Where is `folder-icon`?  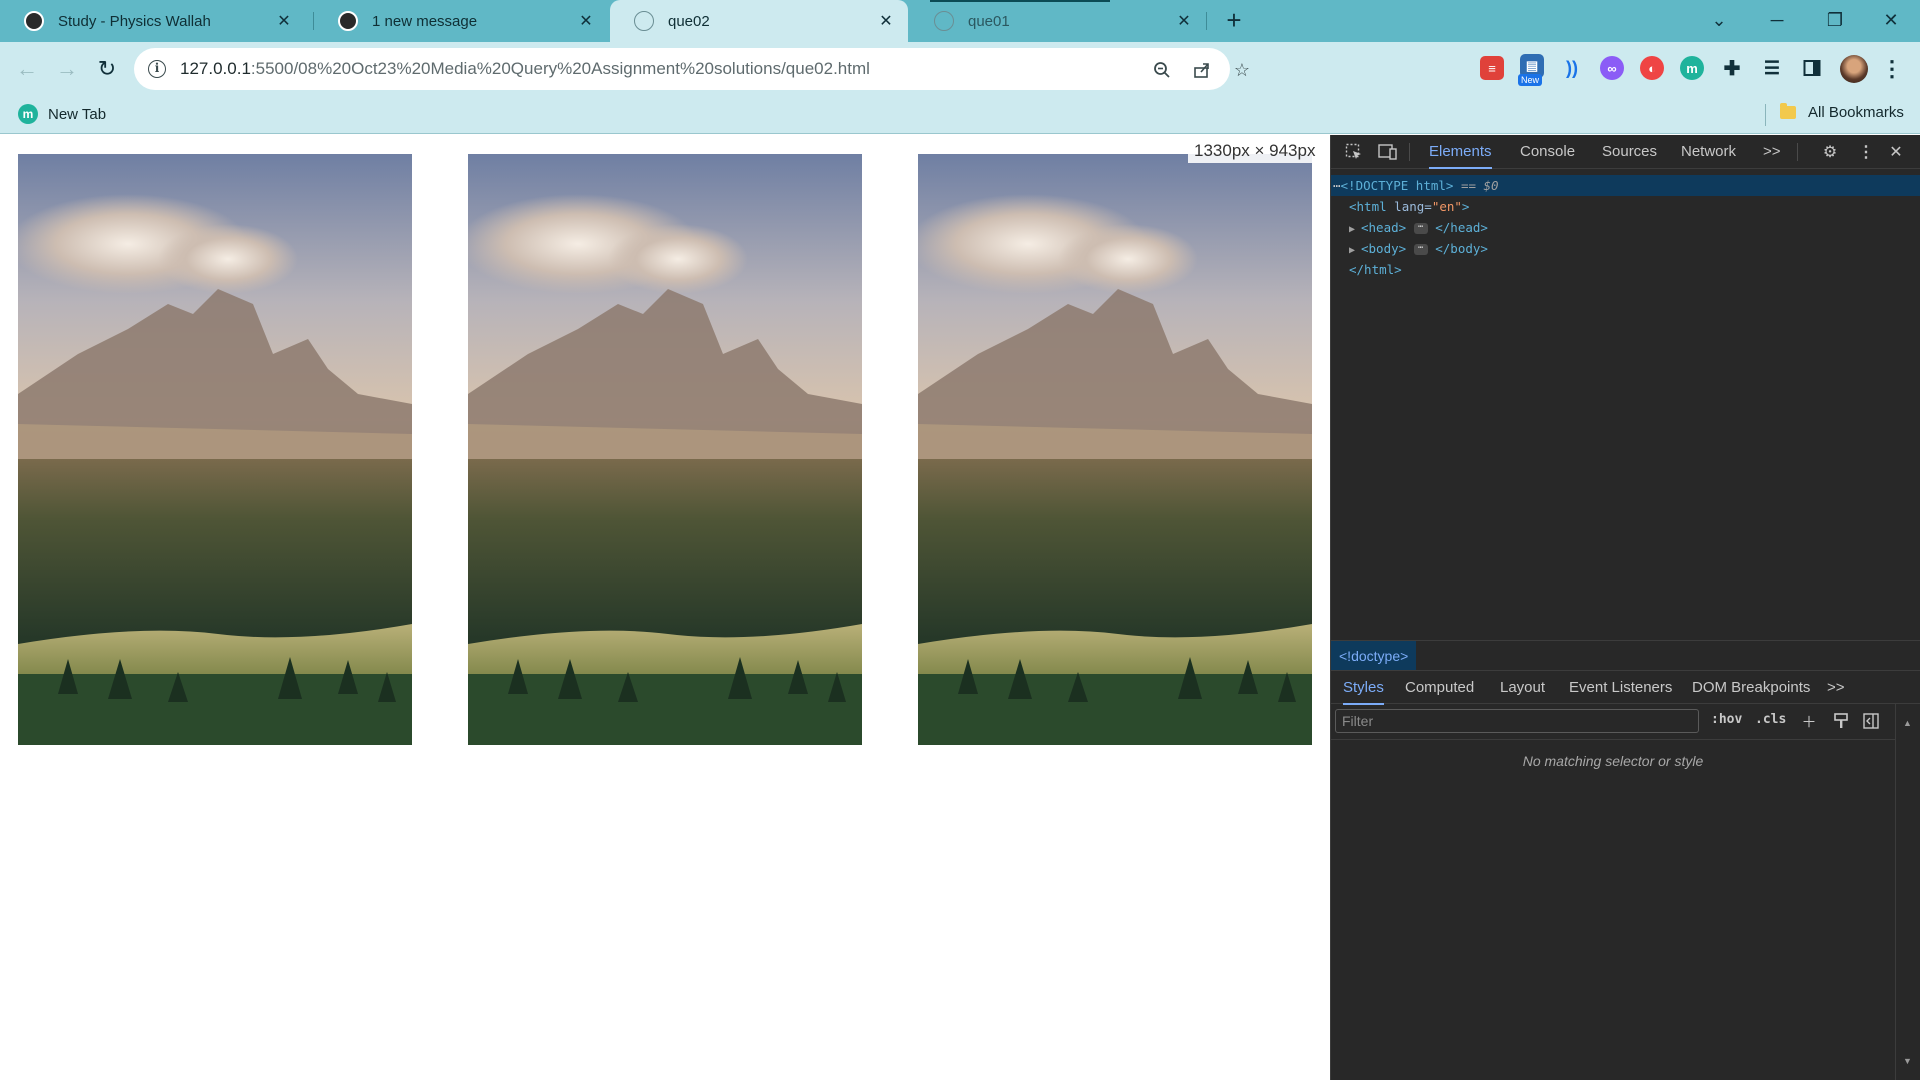 folder-icon is located at coordinates (1788, 111).